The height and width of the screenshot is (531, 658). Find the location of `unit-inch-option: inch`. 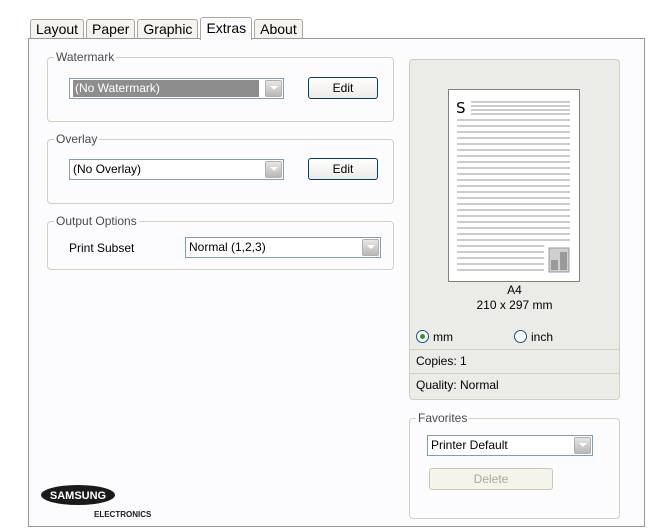

unit-inch-option: inch is located at coordinates (533, 337).